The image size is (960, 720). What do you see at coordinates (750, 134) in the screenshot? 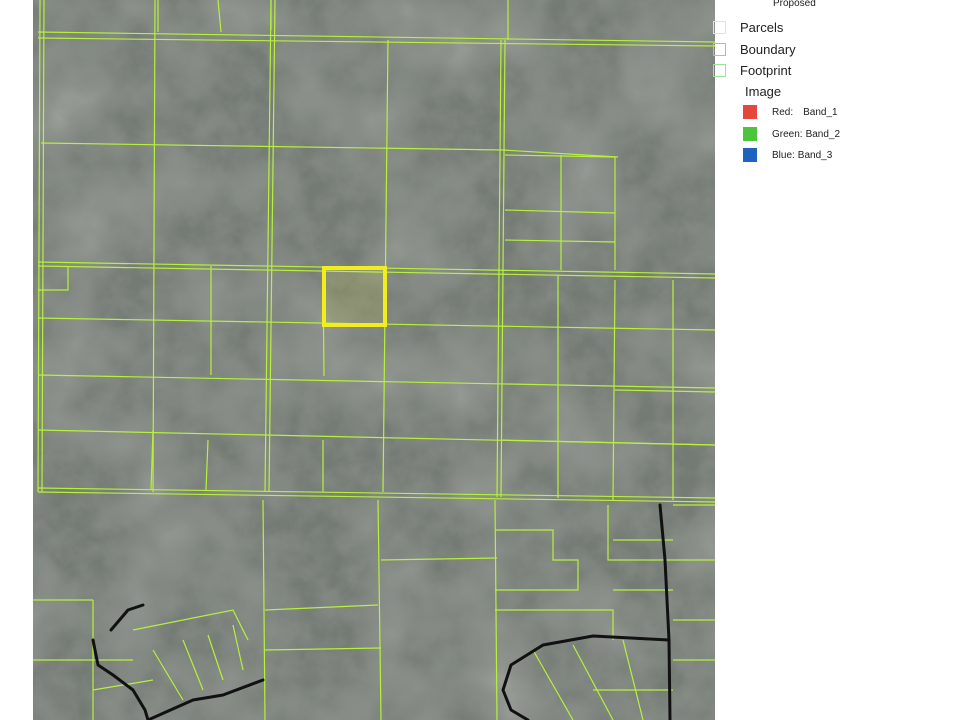
I see `green-band-swatch-icon` at bounding box center [750, 134].